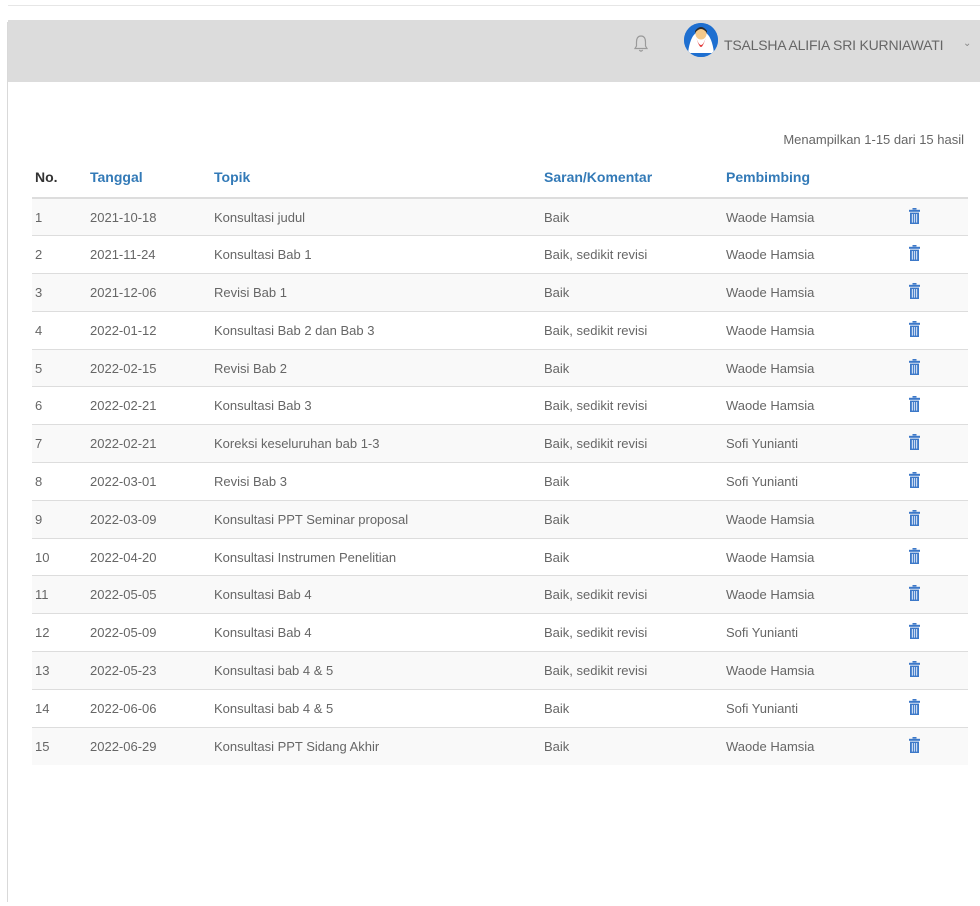 Image resolution: width=980 pixels, height=906 pixels. What do you see at coordinates (152, 519) in the screenshot?
I see `row-date: 2022-03-09` at bounding box center [152, 519].